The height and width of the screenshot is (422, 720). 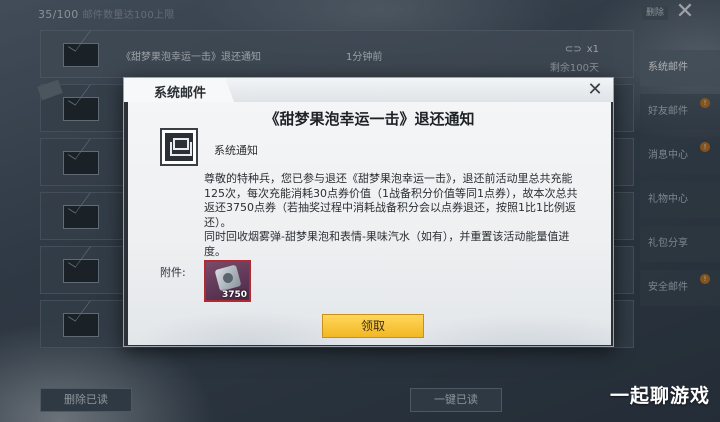 What do you see at coordinates (228, 278) in the screenshot?
I see `coupon-icon` at bounding box center [228, 278].